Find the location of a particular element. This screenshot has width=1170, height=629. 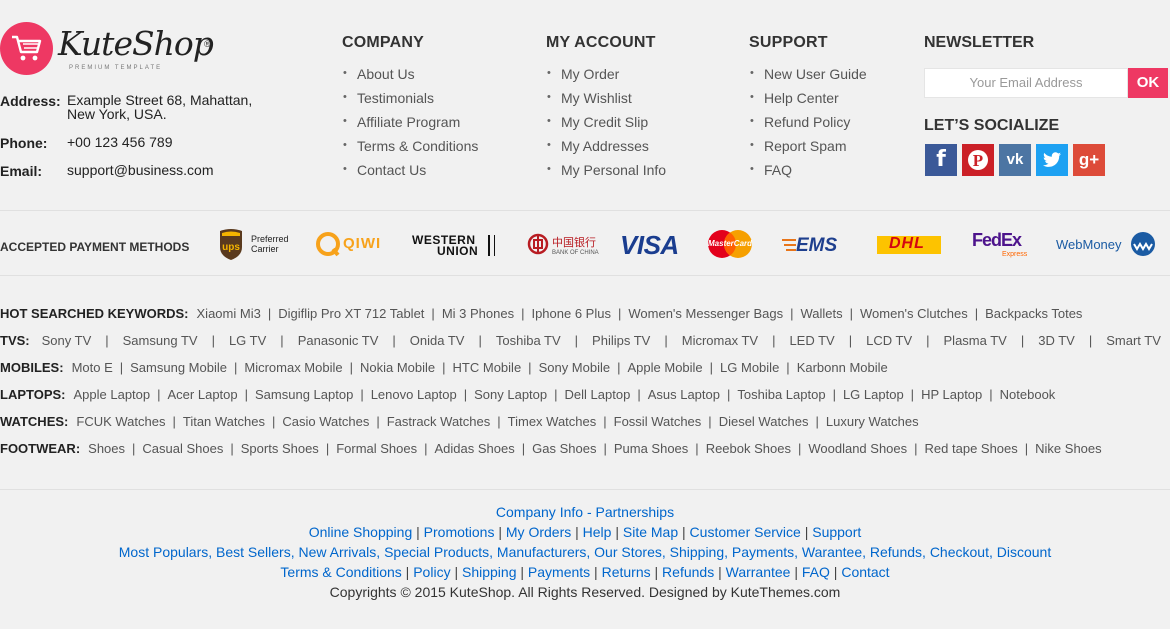

footer-link: Terms & Conditions is located at coordinates (340, 572).